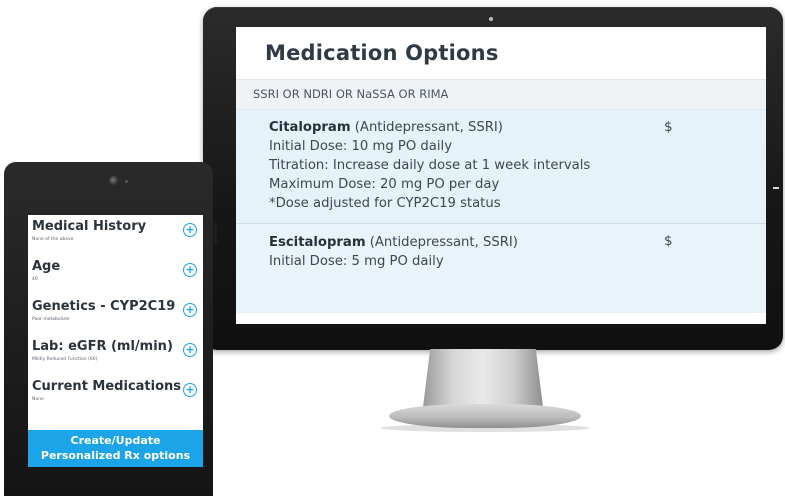 The image size is (785, 496). Describe the element at coordinates (107, 386) in the screenshot. I see `field-label: Current Medications` at that location.